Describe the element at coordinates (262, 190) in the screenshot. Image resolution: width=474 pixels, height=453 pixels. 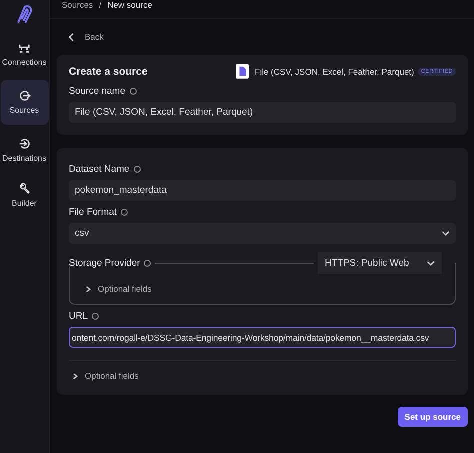
I see `input-field: pokemon_masterdata` at that location.